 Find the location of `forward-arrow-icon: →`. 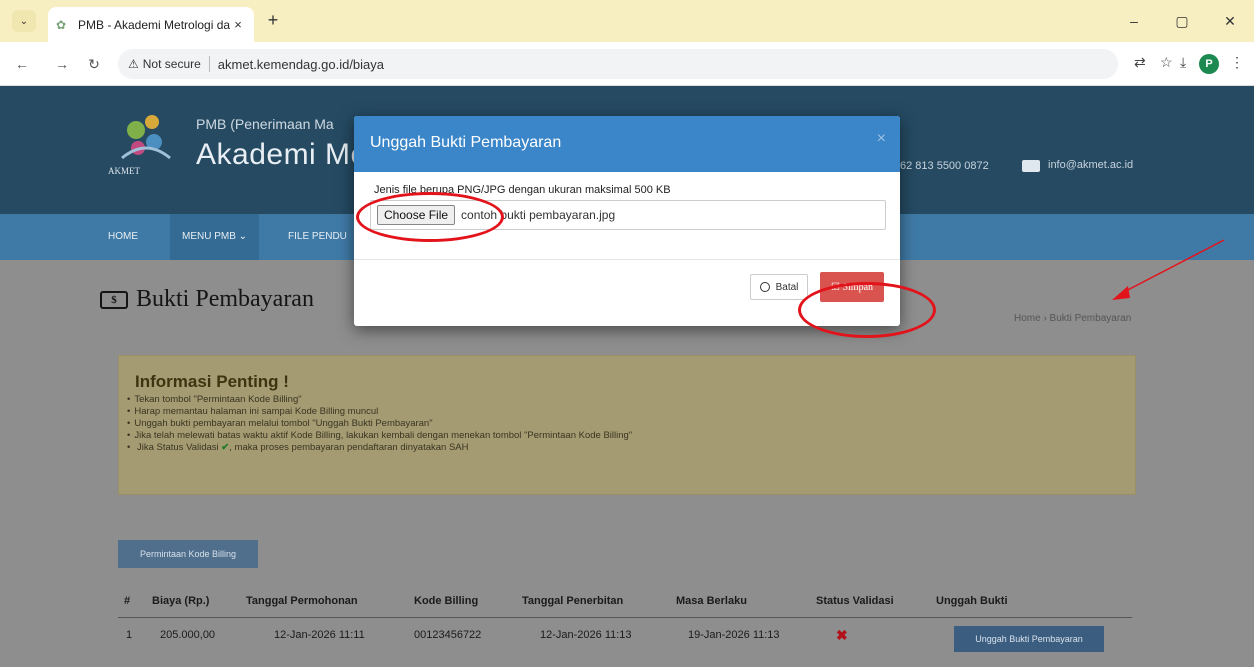

forward-arrow-icon: → is located at coordinates (62, 64).